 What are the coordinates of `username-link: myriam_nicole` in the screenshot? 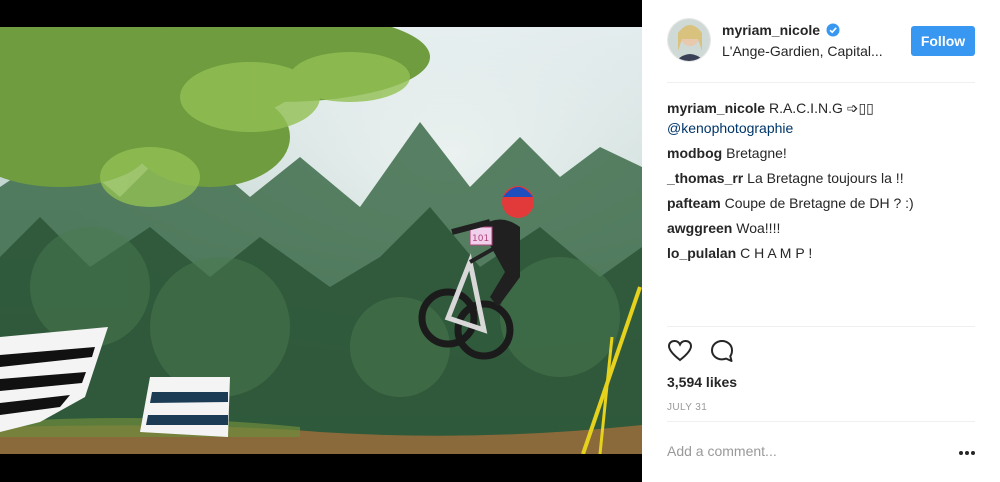 It's located at (771, 30).